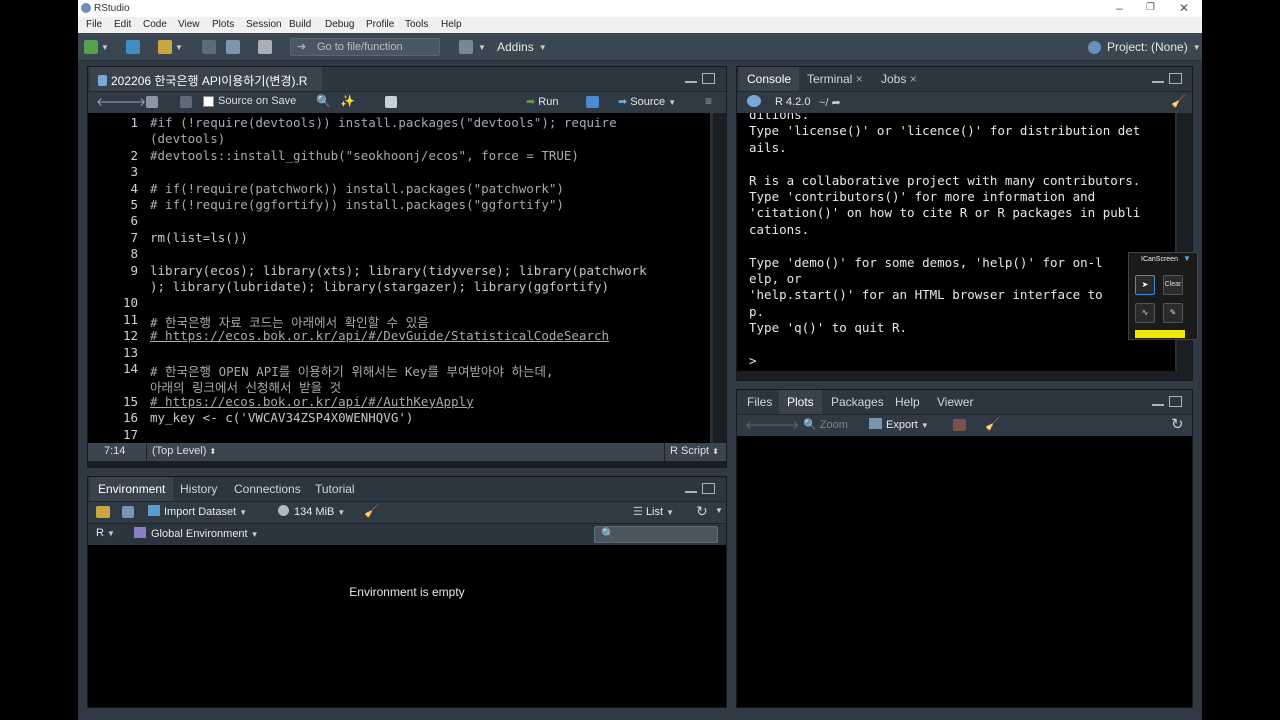  I want to click on project-menu-button: Project: (None) ▼, so click(1144, 47).